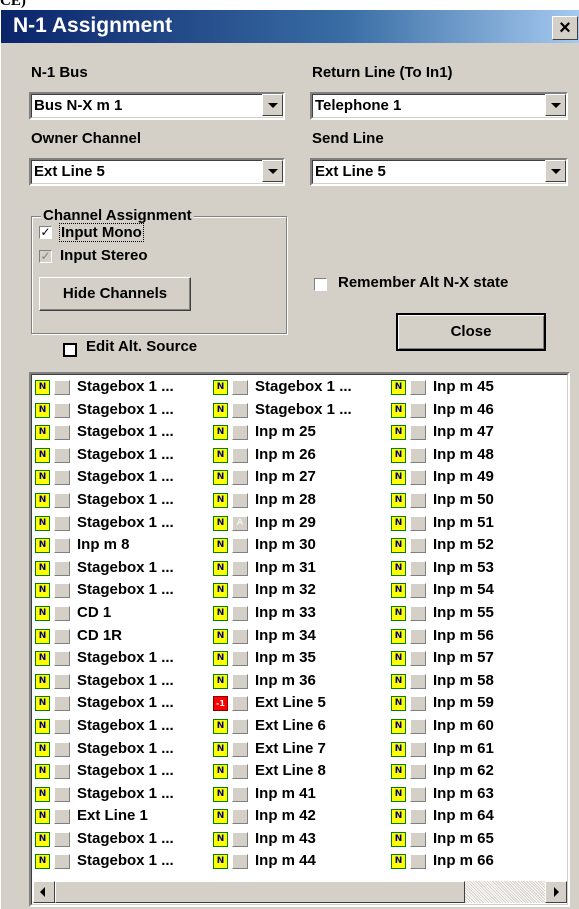  What do you see at coordinates (476, 432) in the screenshot?
I see `channel-row: N Inp m 47` at bounding box center [476, 432].